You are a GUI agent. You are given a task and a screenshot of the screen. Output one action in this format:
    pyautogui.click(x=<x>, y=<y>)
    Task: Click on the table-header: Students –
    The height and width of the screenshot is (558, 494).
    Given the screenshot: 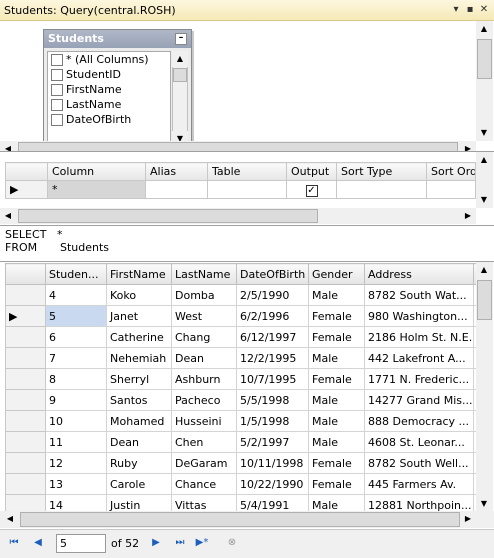 What is the action you would take?
    pyautogui.click(x=117, y=39)
    